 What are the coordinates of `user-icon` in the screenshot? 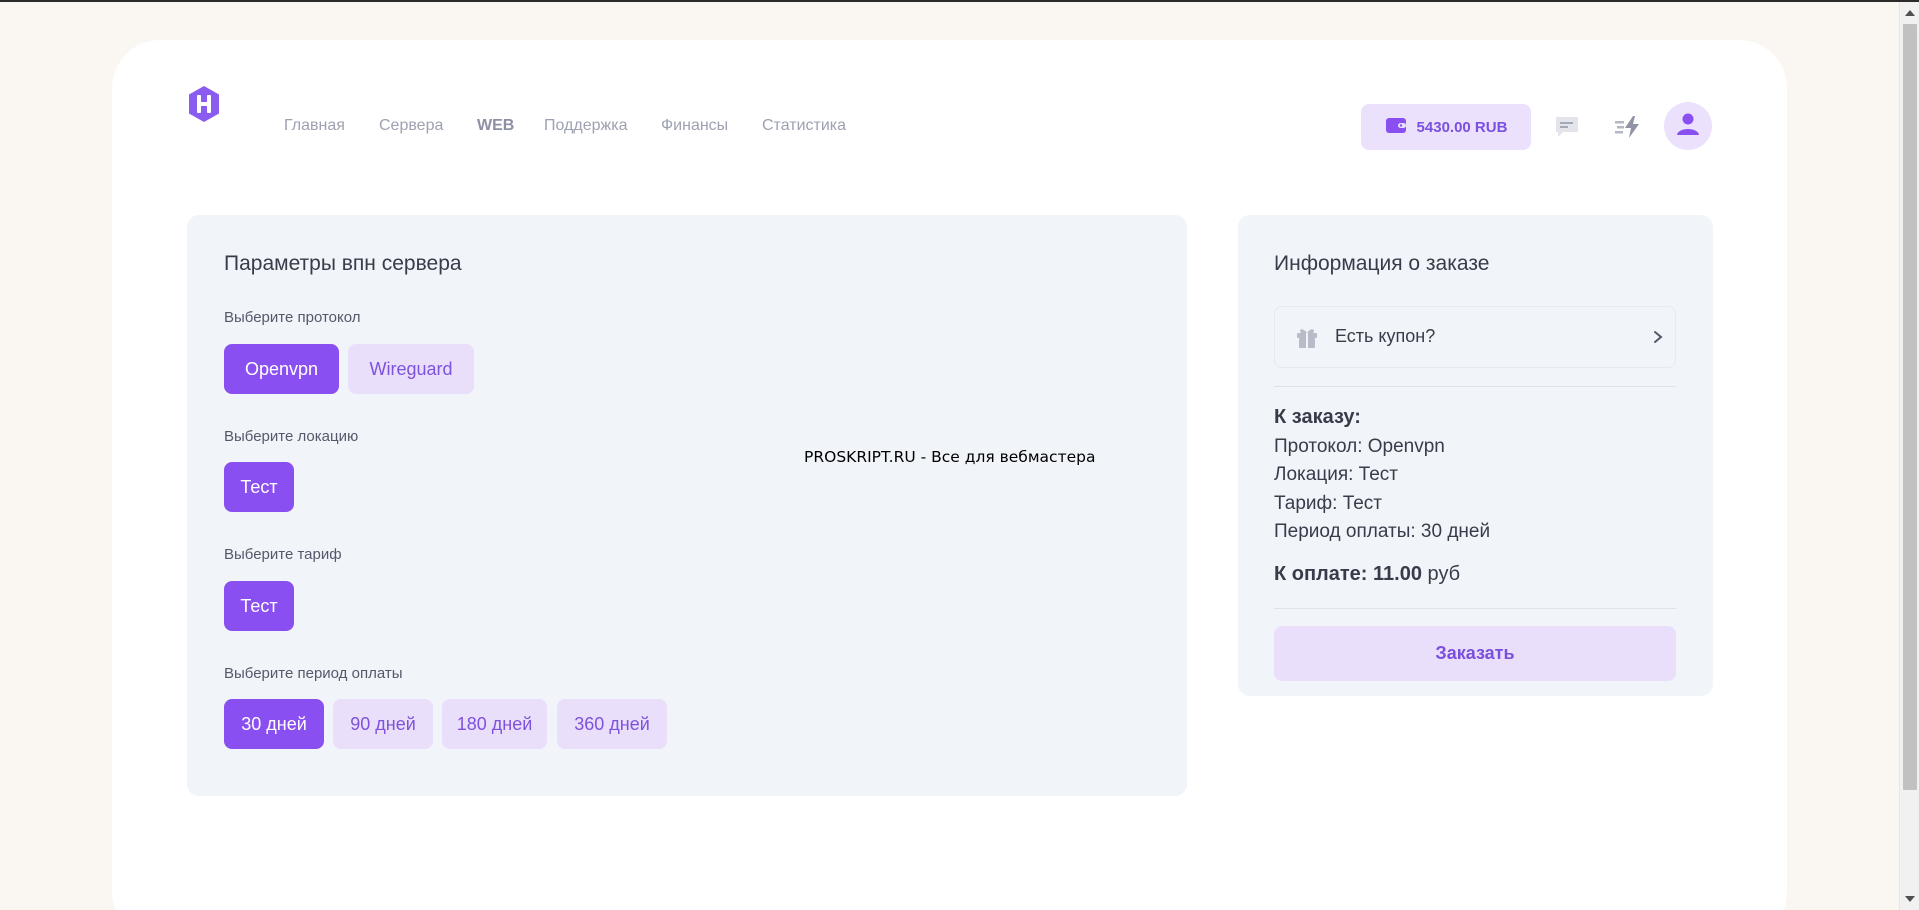 It's located at (1688, 126).